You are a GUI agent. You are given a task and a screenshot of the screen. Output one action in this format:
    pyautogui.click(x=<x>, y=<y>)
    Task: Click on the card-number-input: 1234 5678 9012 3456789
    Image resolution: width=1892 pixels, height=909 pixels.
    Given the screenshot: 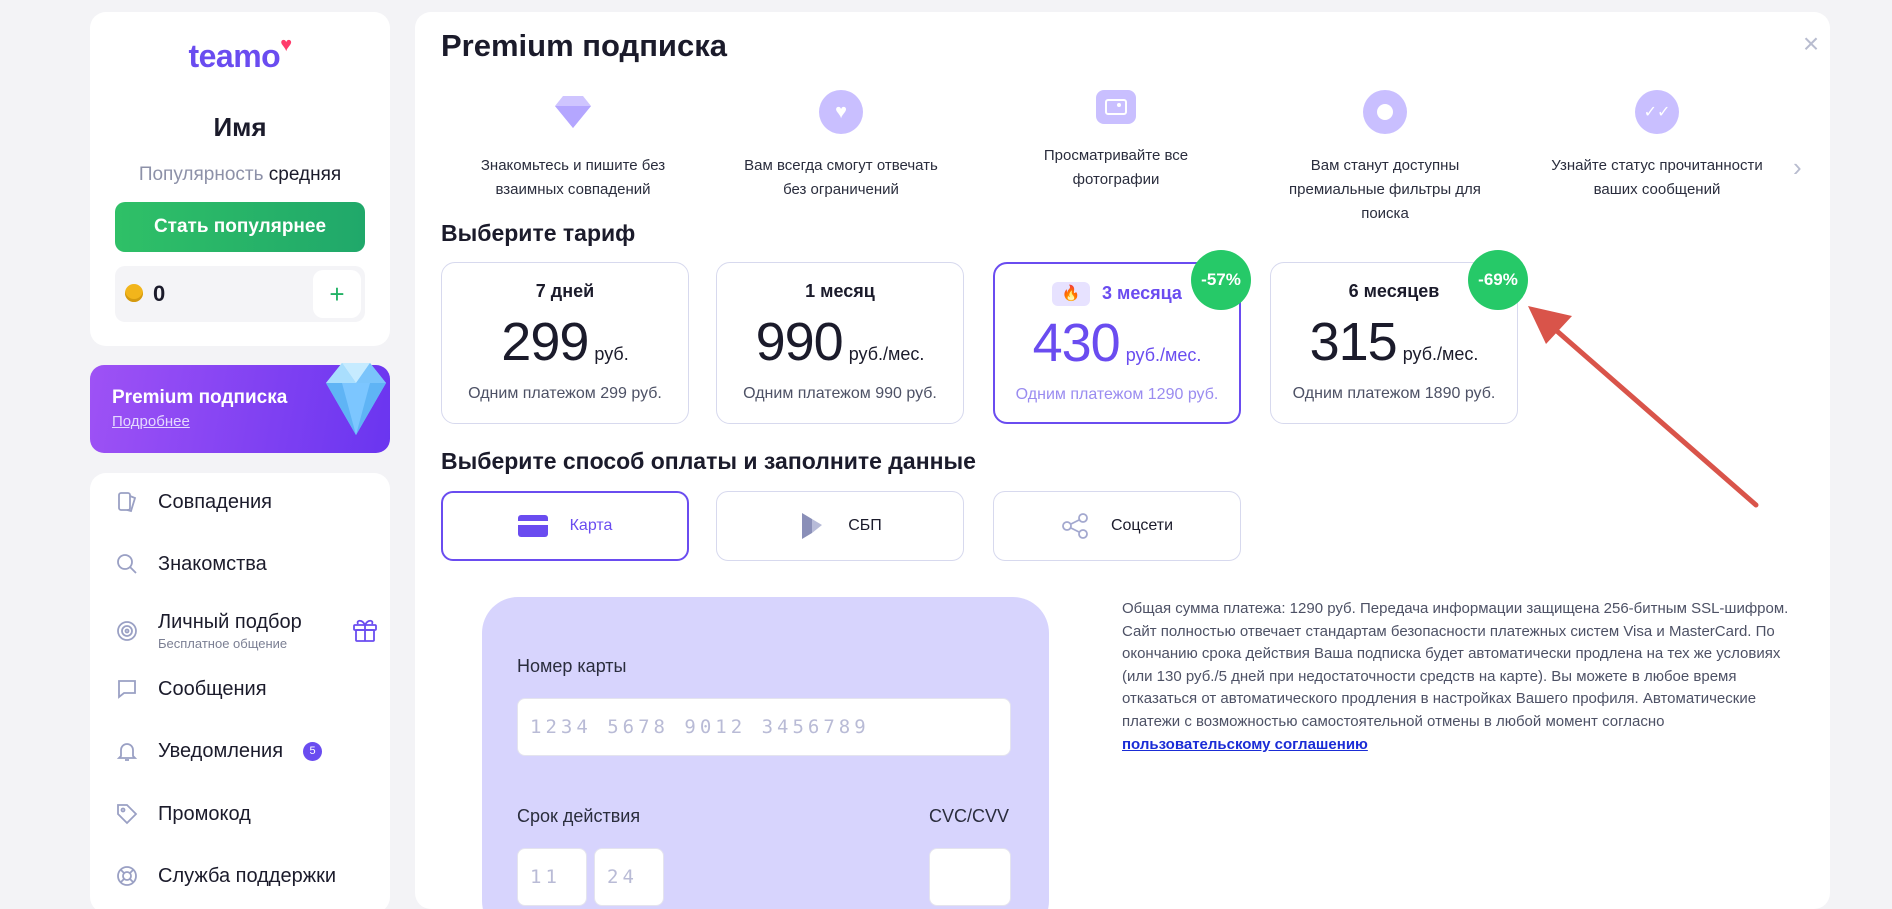 What is the action you would take?
    pyautogui.click(x=764, y=727)
    